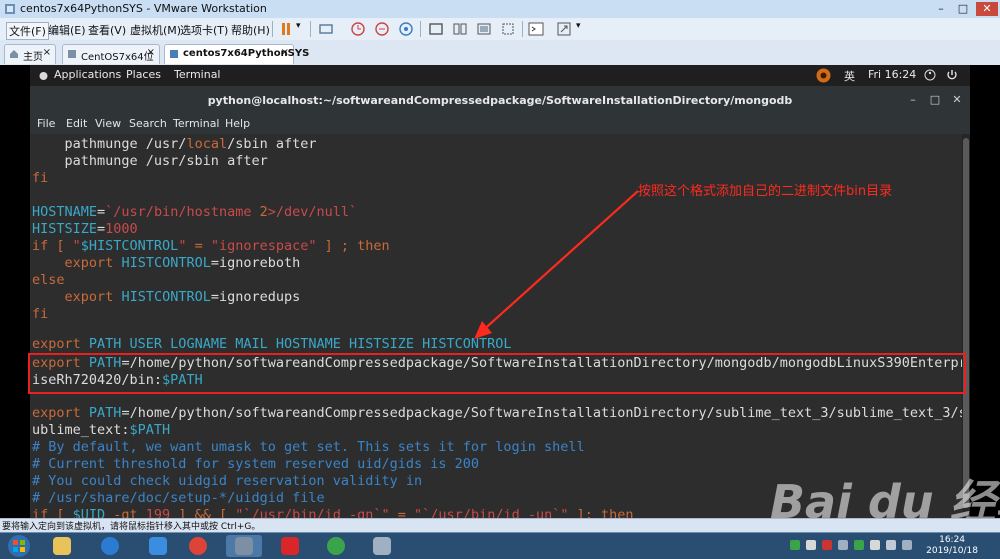 This screenshot has height=559, width=1000. Describe the element at coordinates (87, 74) in the screenshot. I see `applications-menu: Applications` at that location.